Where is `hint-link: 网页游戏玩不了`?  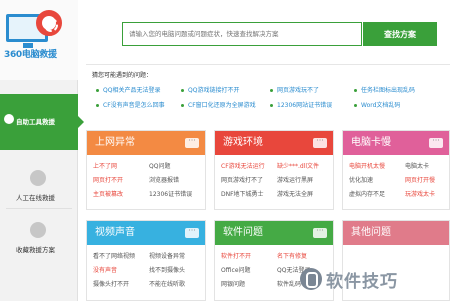 hint-link: 网页游戏玩不了 is located at coordinates (294, 89).